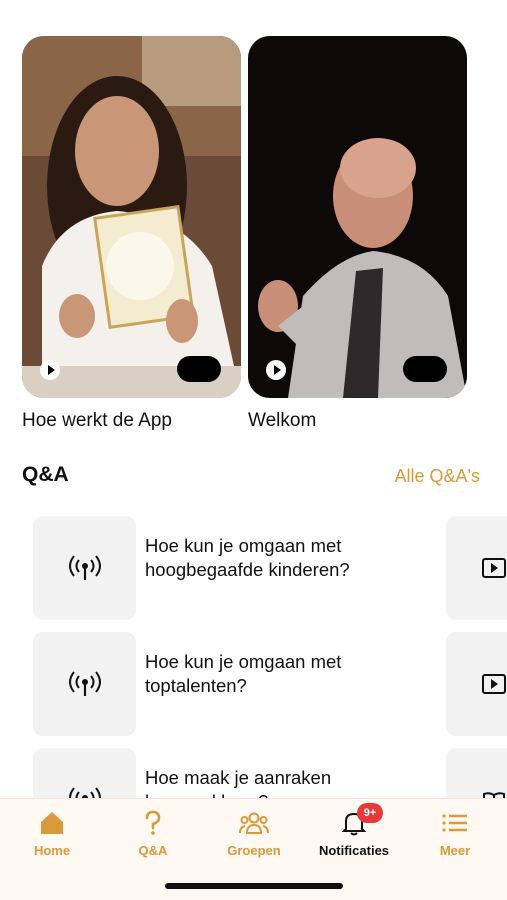 The width and height of the screenshot is (507, 900). I want to click on question-icon, so click(153, 822).